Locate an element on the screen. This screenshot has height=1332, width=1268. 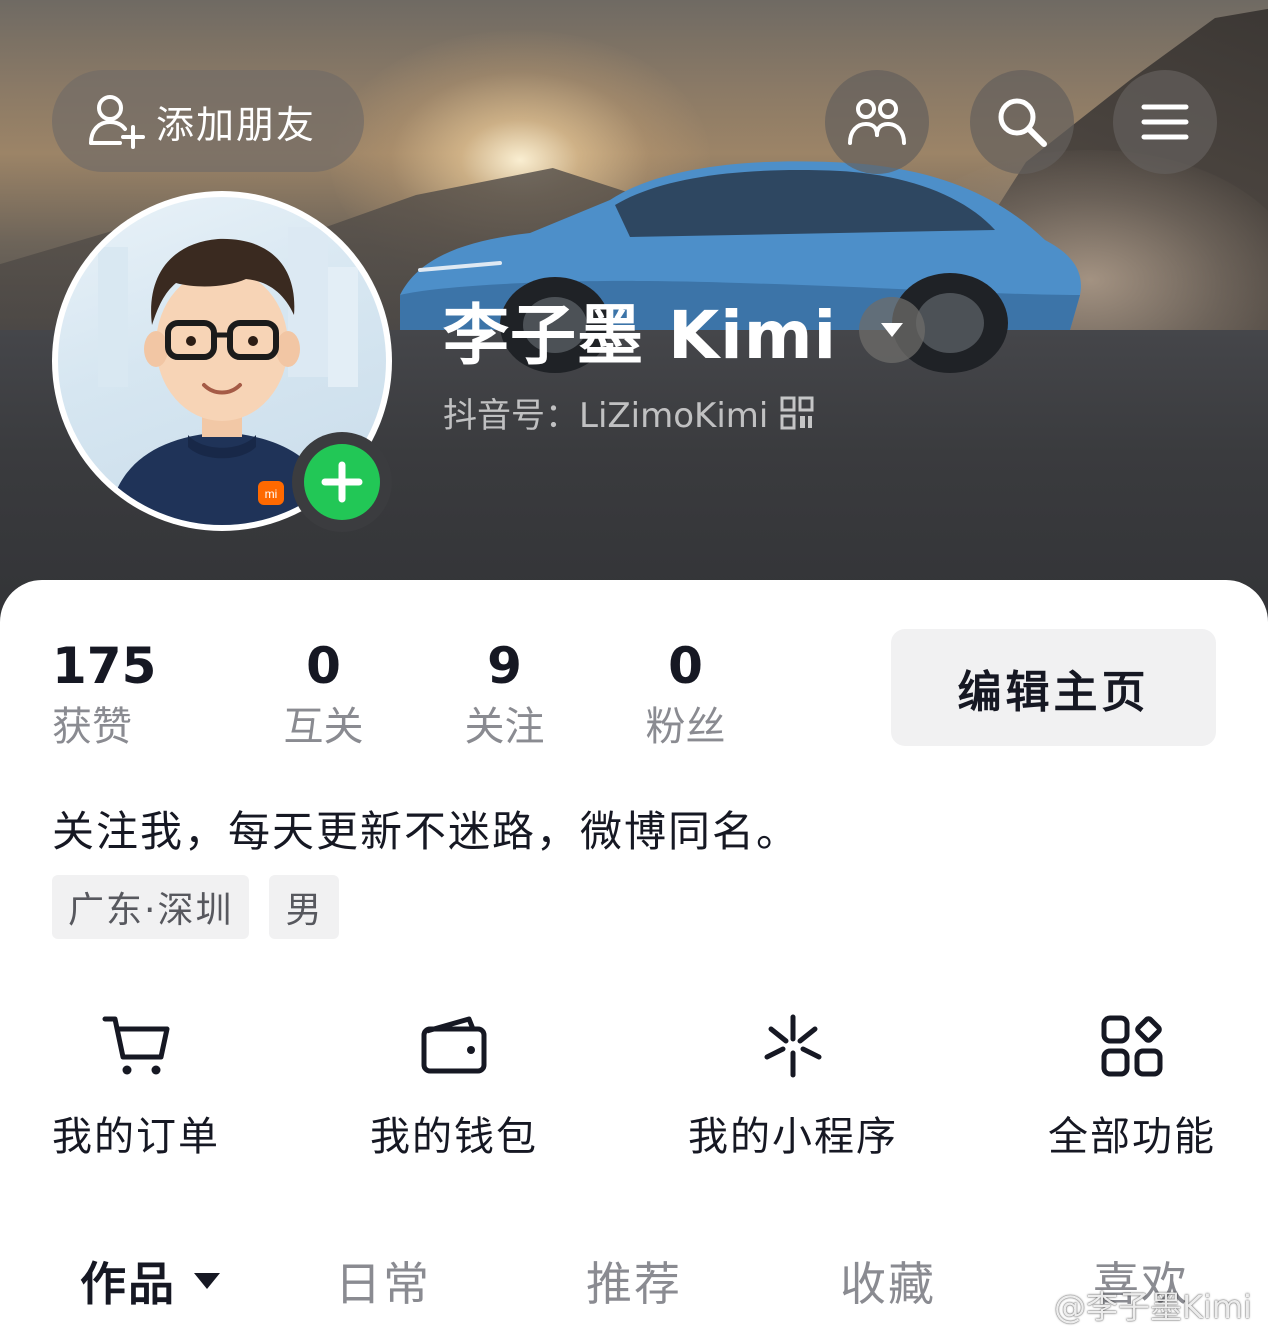
bio-text: 关注我，每天更新不迷路，微博同名。 is located at coordinates (426, 831).